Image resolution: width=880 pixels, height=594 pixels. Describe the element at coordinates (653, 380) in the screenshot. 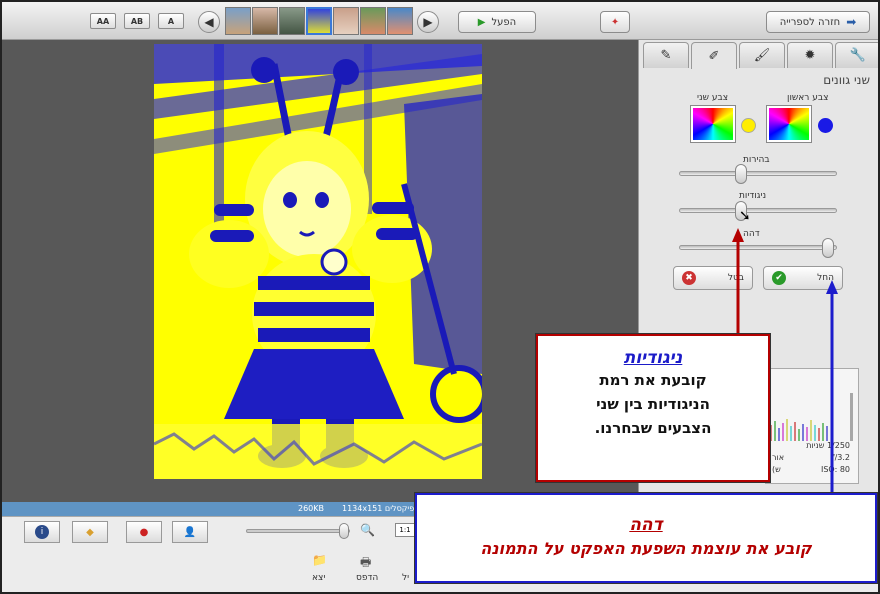

I see `contrast-callout-line1: קובעת את רמת` at that location.